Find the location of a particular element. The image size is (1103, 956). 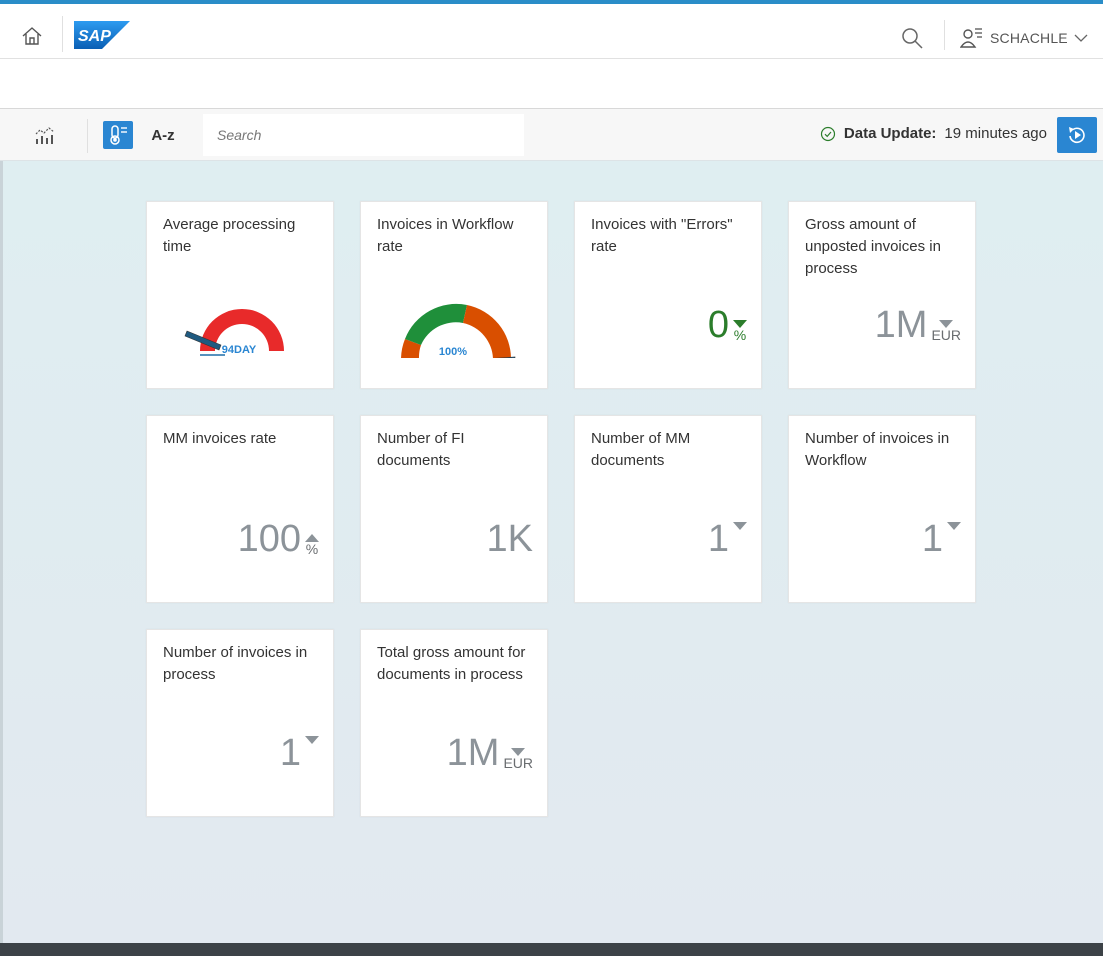

tile-title: Number of invoices in process is located at coordinates (235, 663).